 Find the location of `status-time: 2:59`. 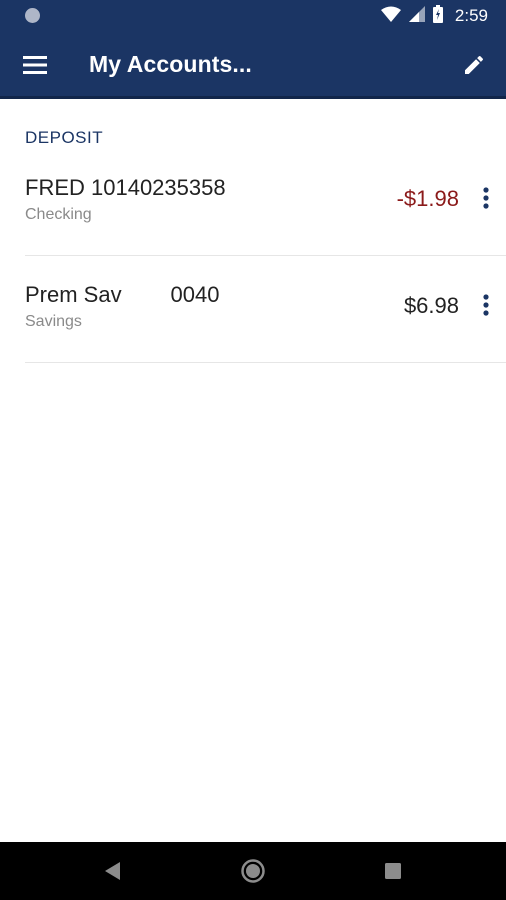

status-time: 2:59 is located at coordinates (471, 15).